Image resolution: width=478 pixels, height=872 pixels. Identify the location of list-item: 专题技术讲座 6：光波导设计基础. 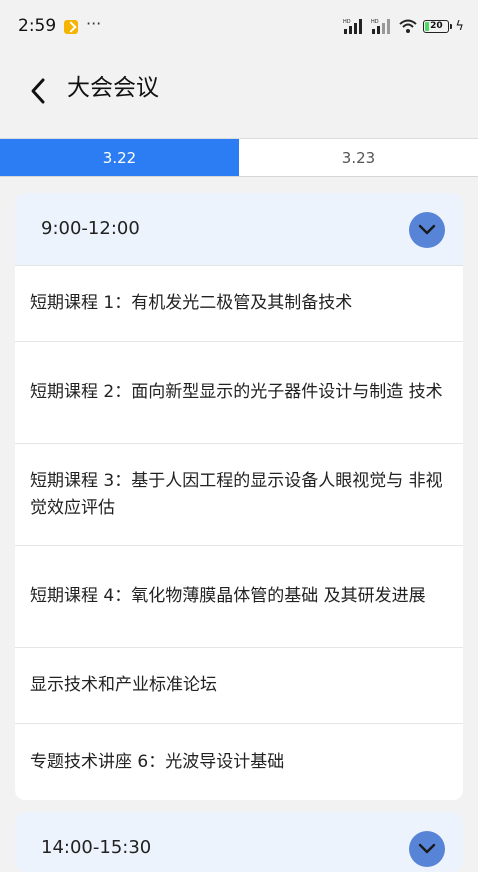
(239, 762).